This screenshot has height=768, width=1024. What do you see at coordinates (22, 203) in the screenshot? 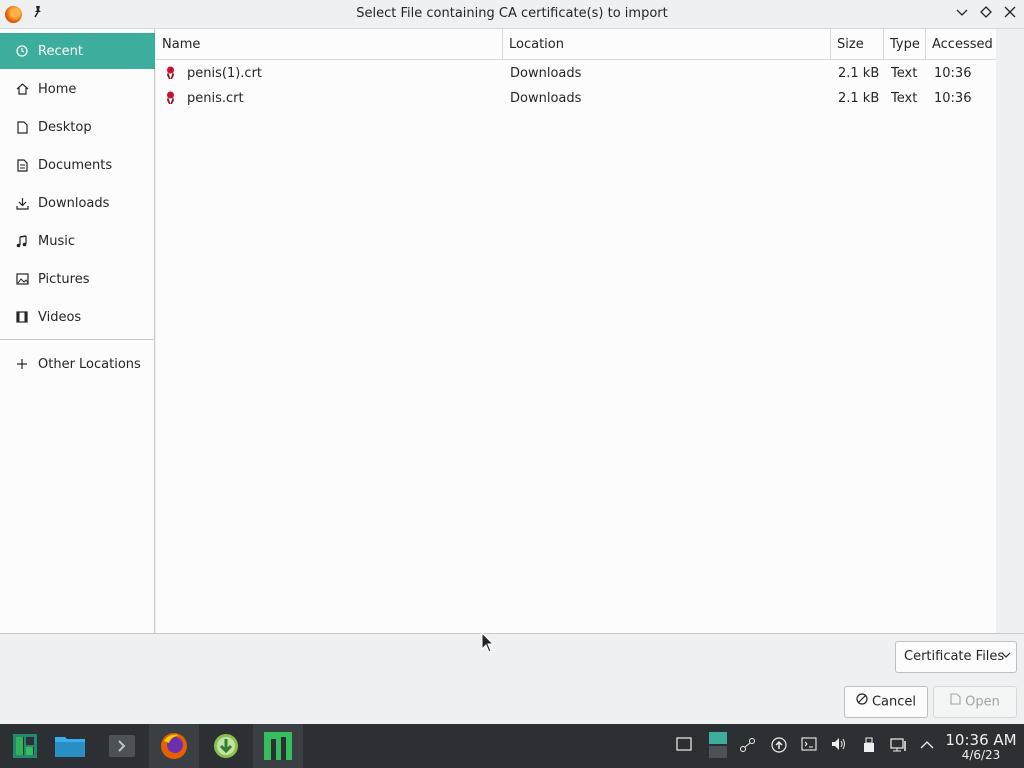
I see `downloads-icon` at bounding box center [22, 203].